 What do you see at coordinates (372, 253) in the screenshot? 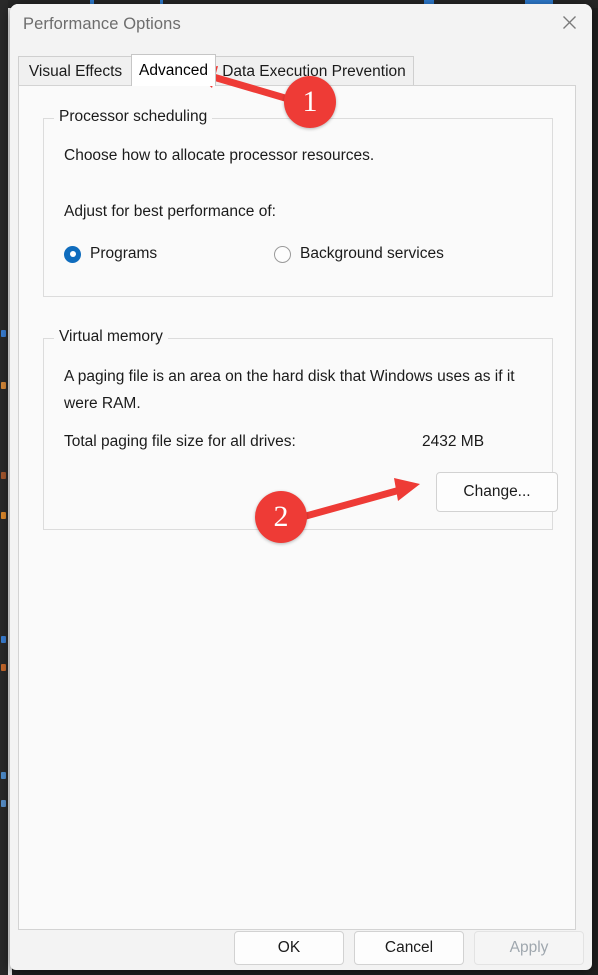
I see `radio-background-services-label: Background services` at bounding box center [372, 253].